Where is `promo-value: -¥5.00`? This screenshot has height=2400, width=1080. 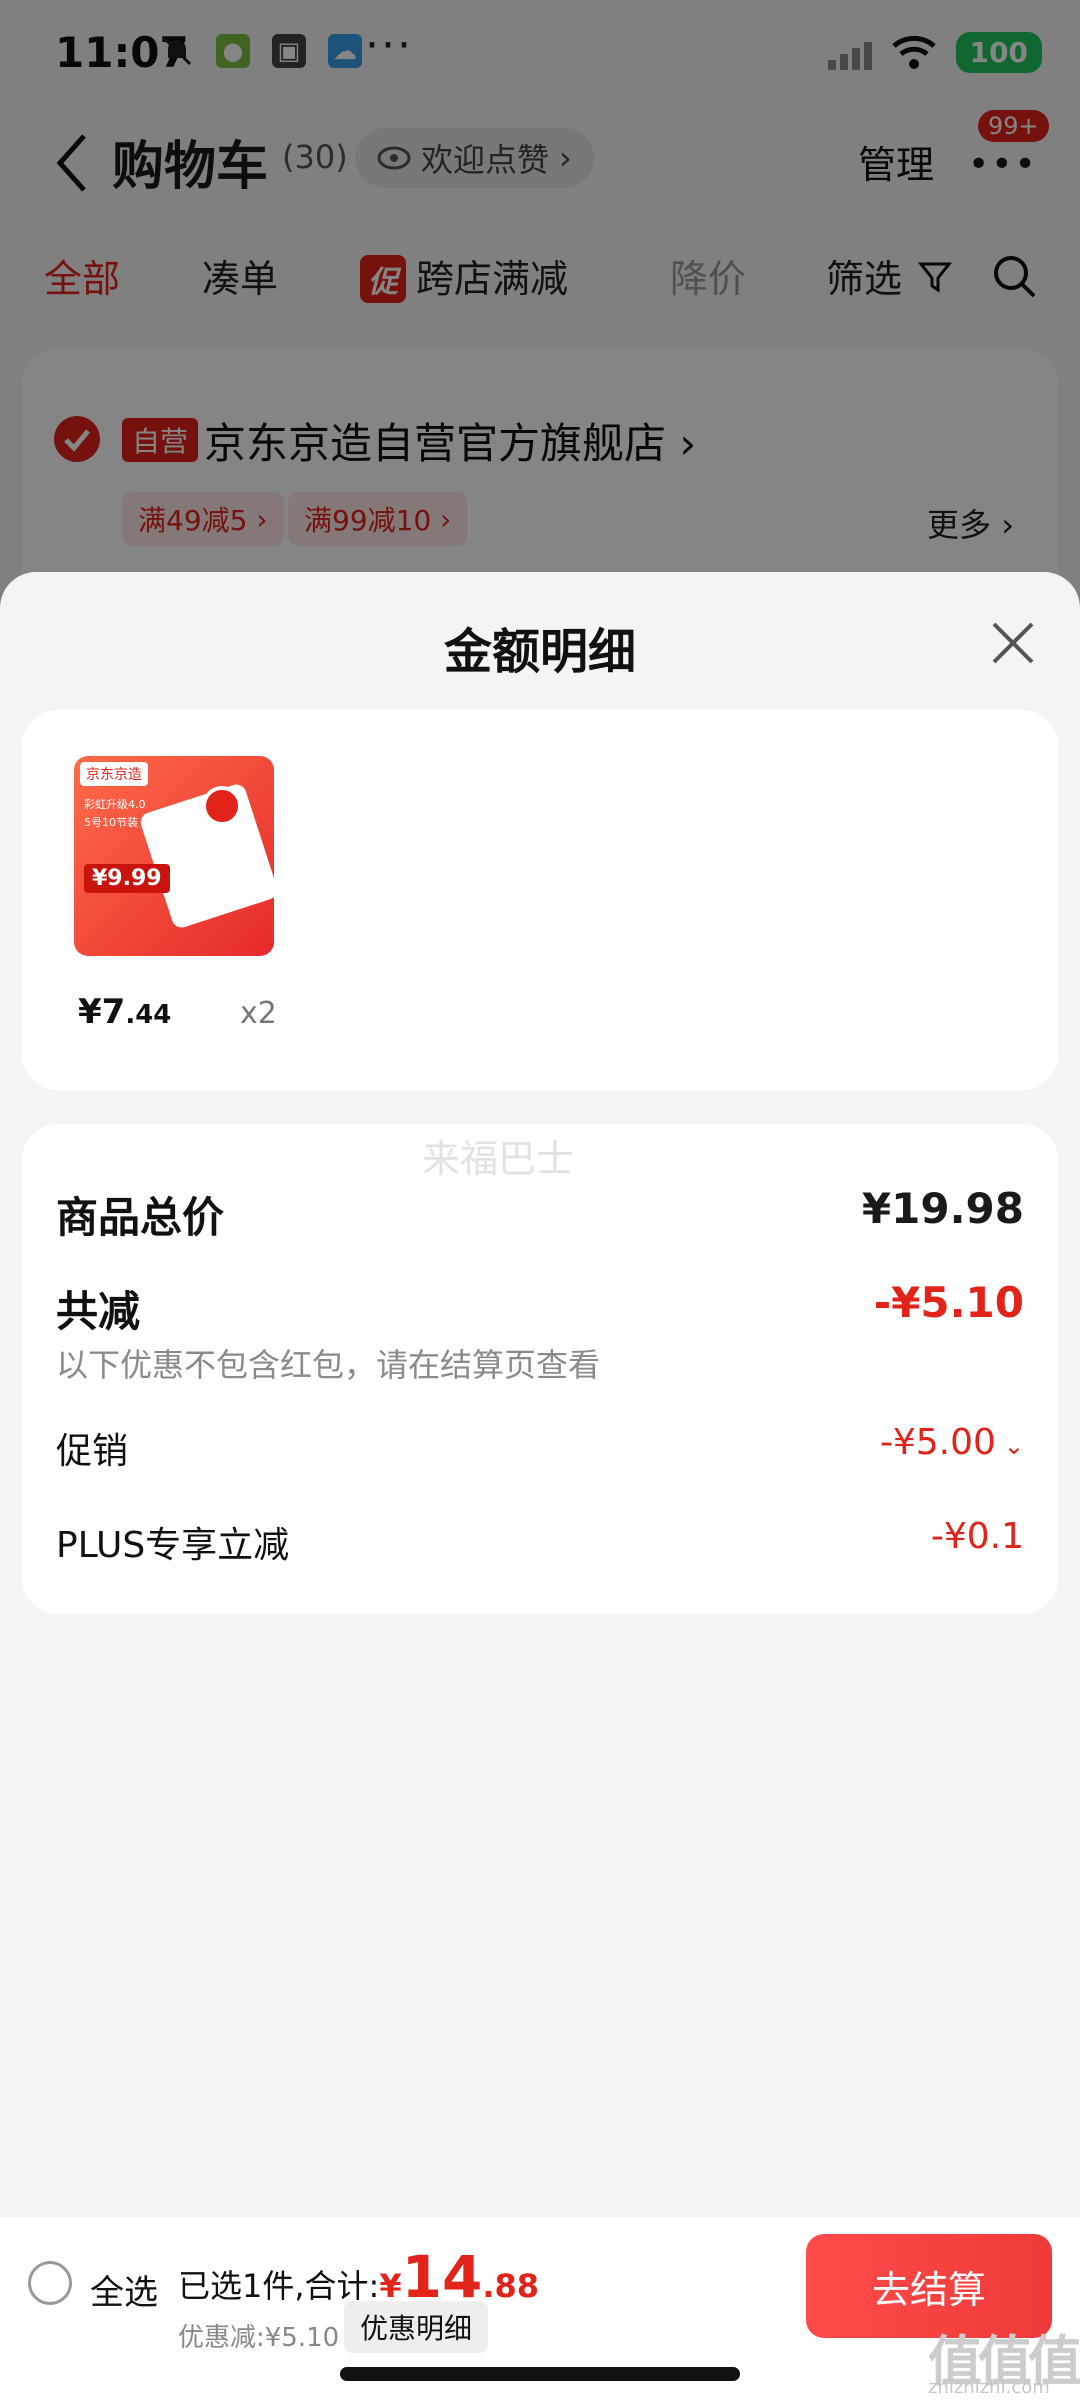
promo-value: -¥5.00 is located at coordinates (937, 1442).